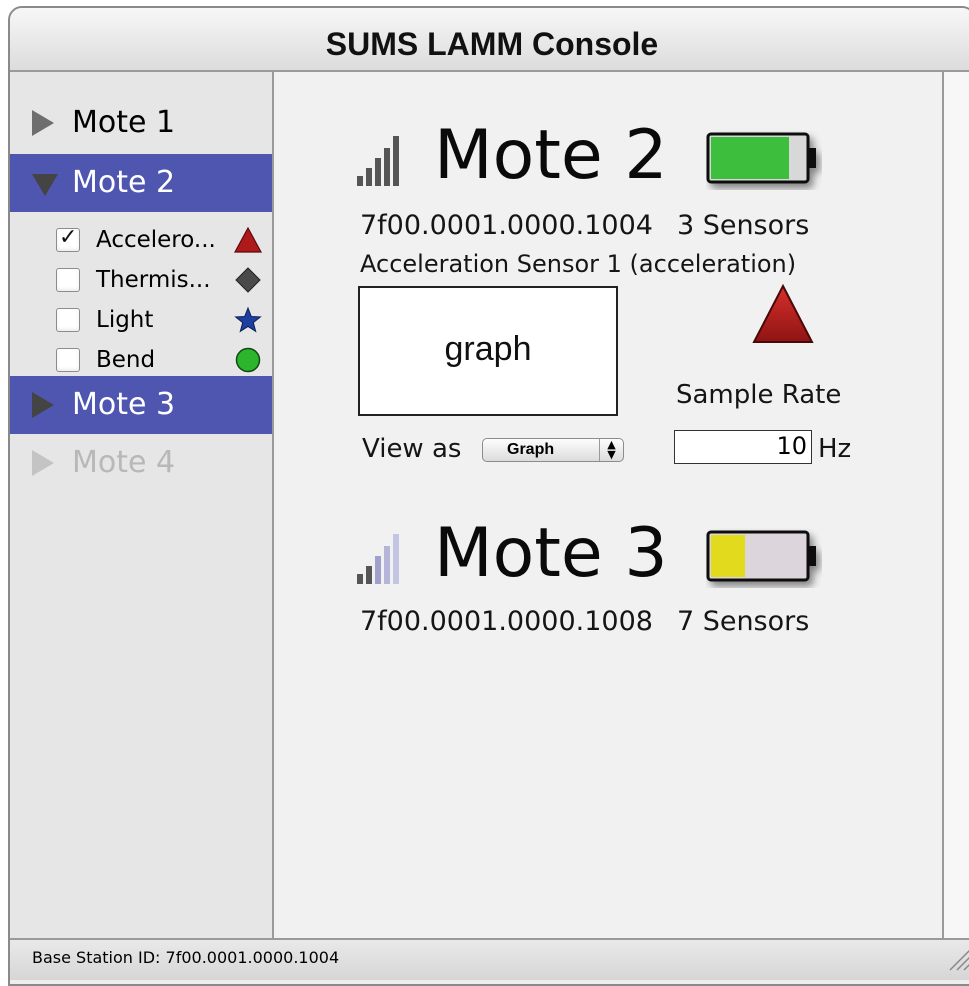 The height and width of the screenshot is (986, 969). Describe the element at coordinates (125, 320) in the screenshot. I see `sensor-label: Light` at that location.